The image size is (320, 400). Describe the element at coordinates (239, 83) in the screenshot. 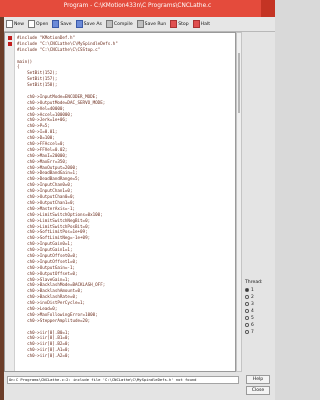

I see `scrollbar-thumb` at that location.